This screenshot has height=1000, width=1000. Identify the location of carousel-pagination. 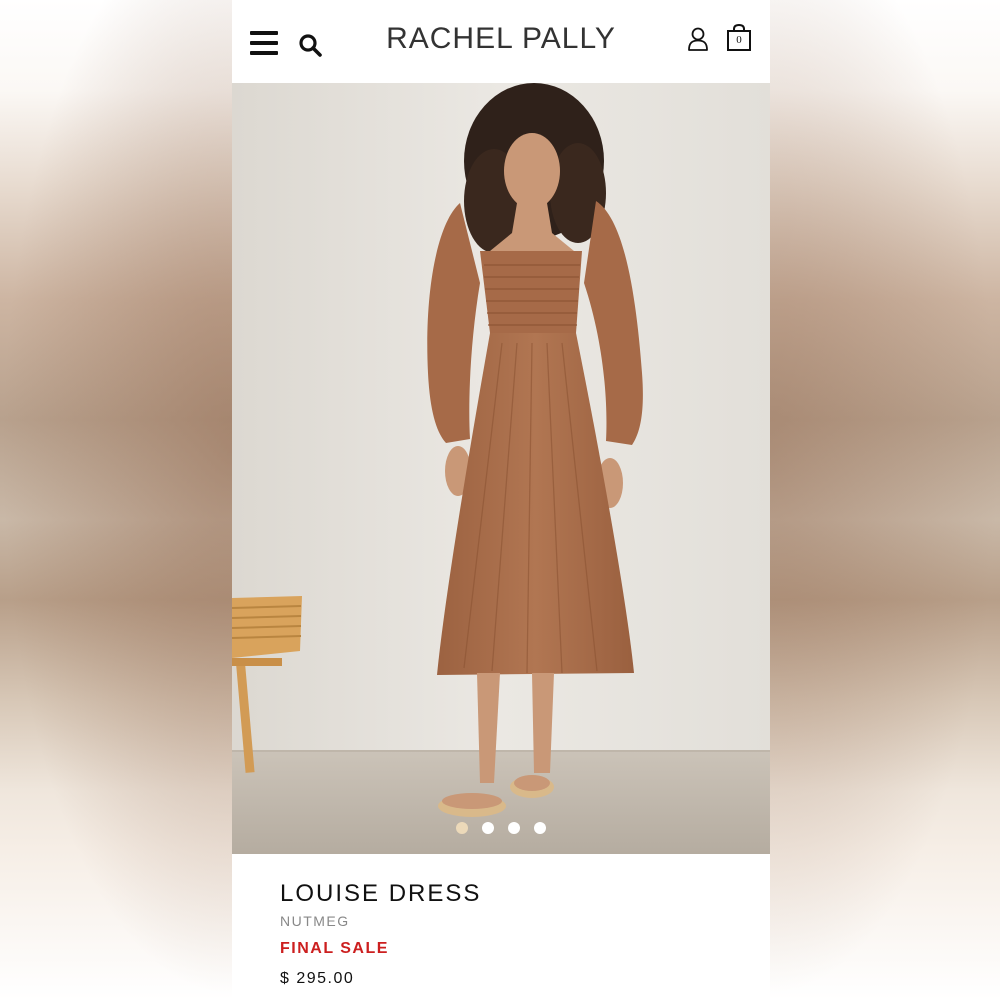
(501, 828).